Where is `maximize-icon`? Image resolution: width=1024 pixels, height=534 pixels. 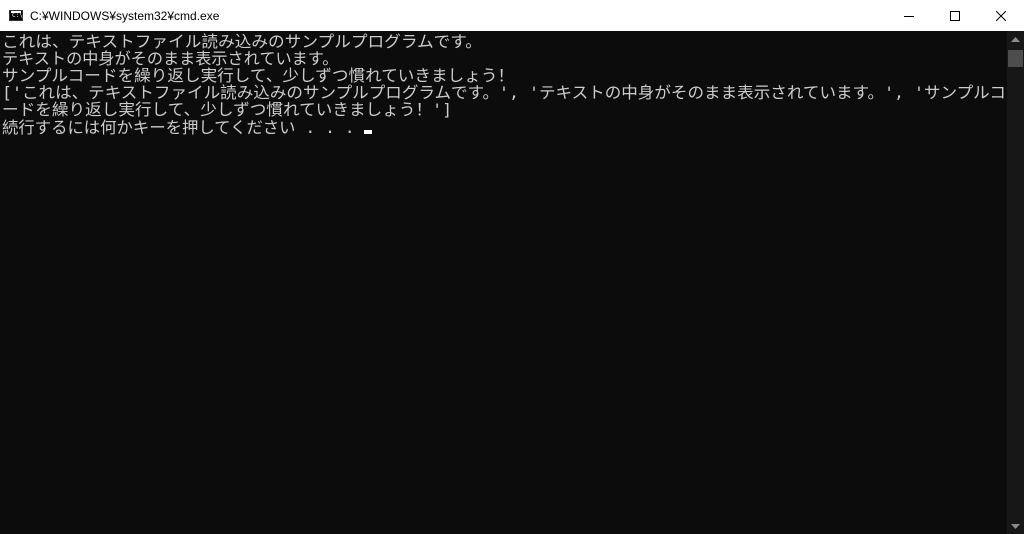 maximize-icon is located at coordinates (955, 15).